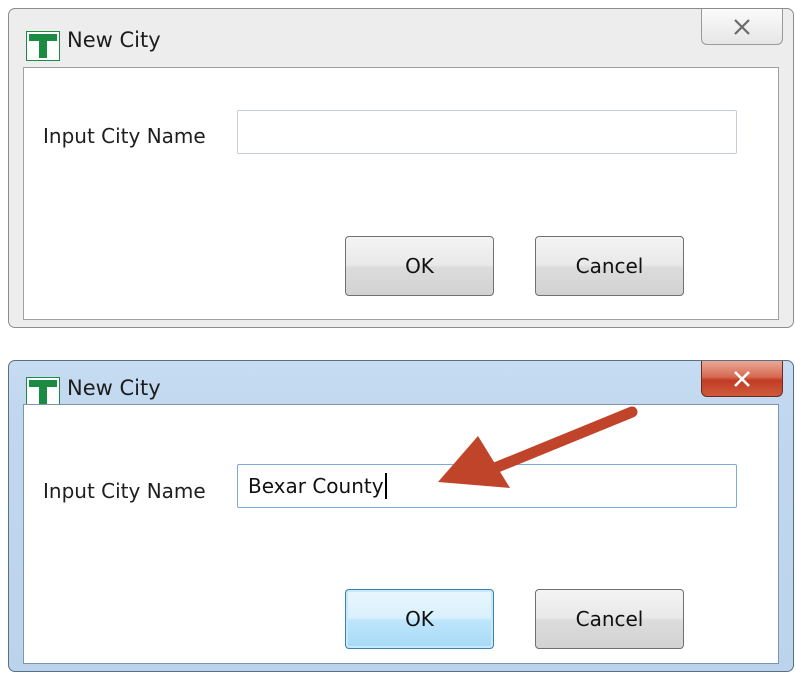  I want to click on input-text: Bexar County, so click(316, 486).